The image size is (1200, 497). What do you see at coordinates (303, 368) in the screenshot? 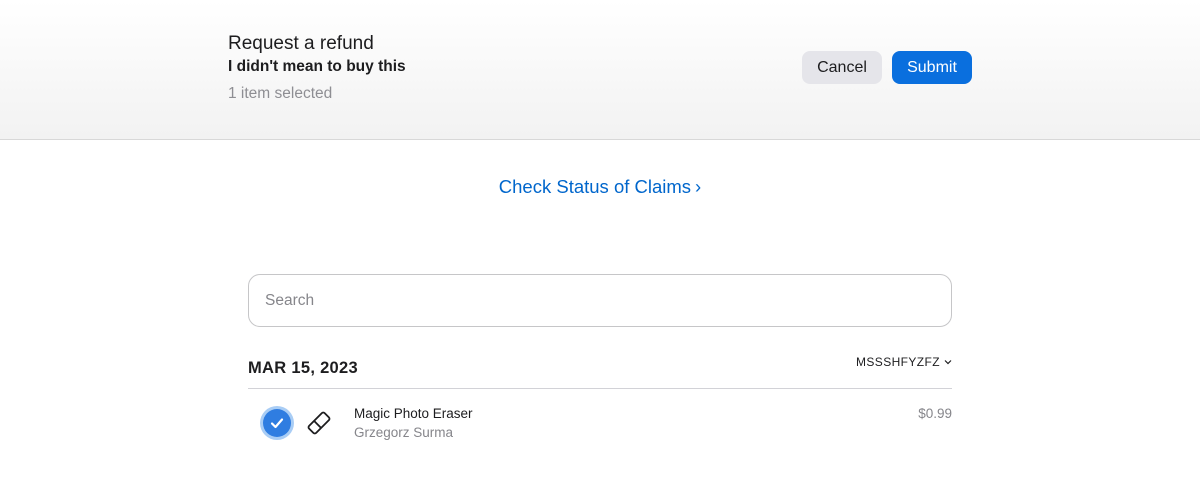
I see `order-date: MAR 15, 2023` at bounding box center [303, 368].